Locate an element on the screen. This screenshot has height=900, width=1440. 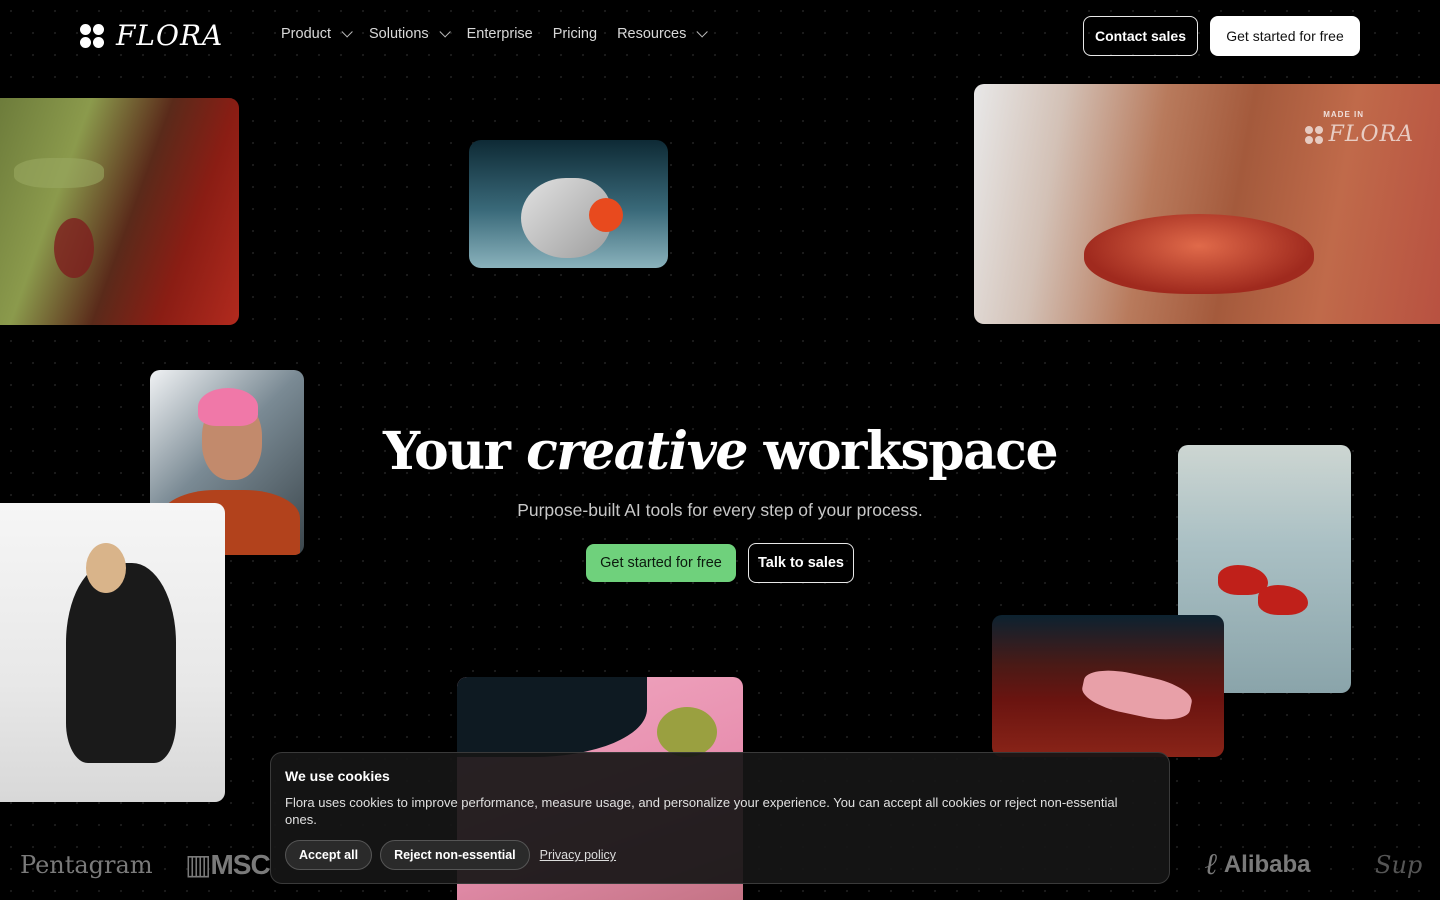
nav-item-resources: Resources is located at coordinates (663, 34).